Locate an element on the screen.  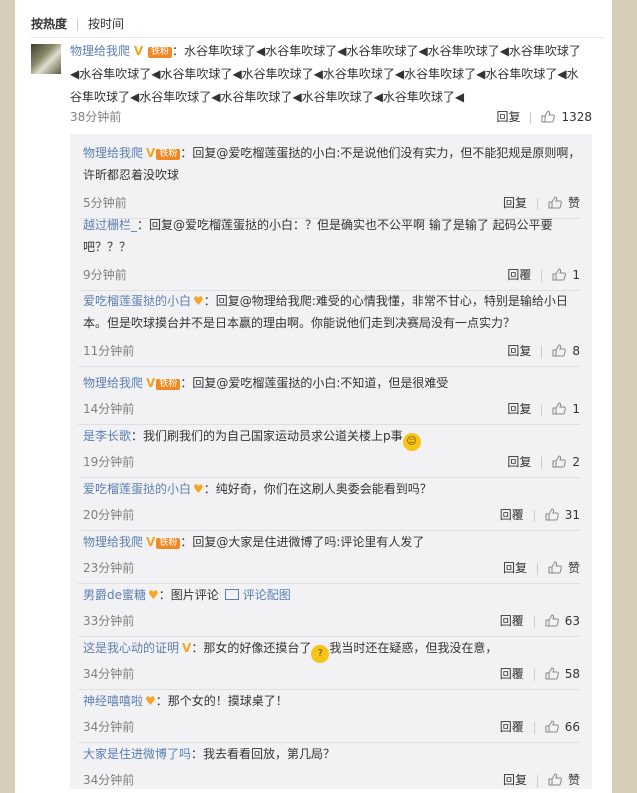
comment-time: 38分钟前 is located at coordinates (96, 117).